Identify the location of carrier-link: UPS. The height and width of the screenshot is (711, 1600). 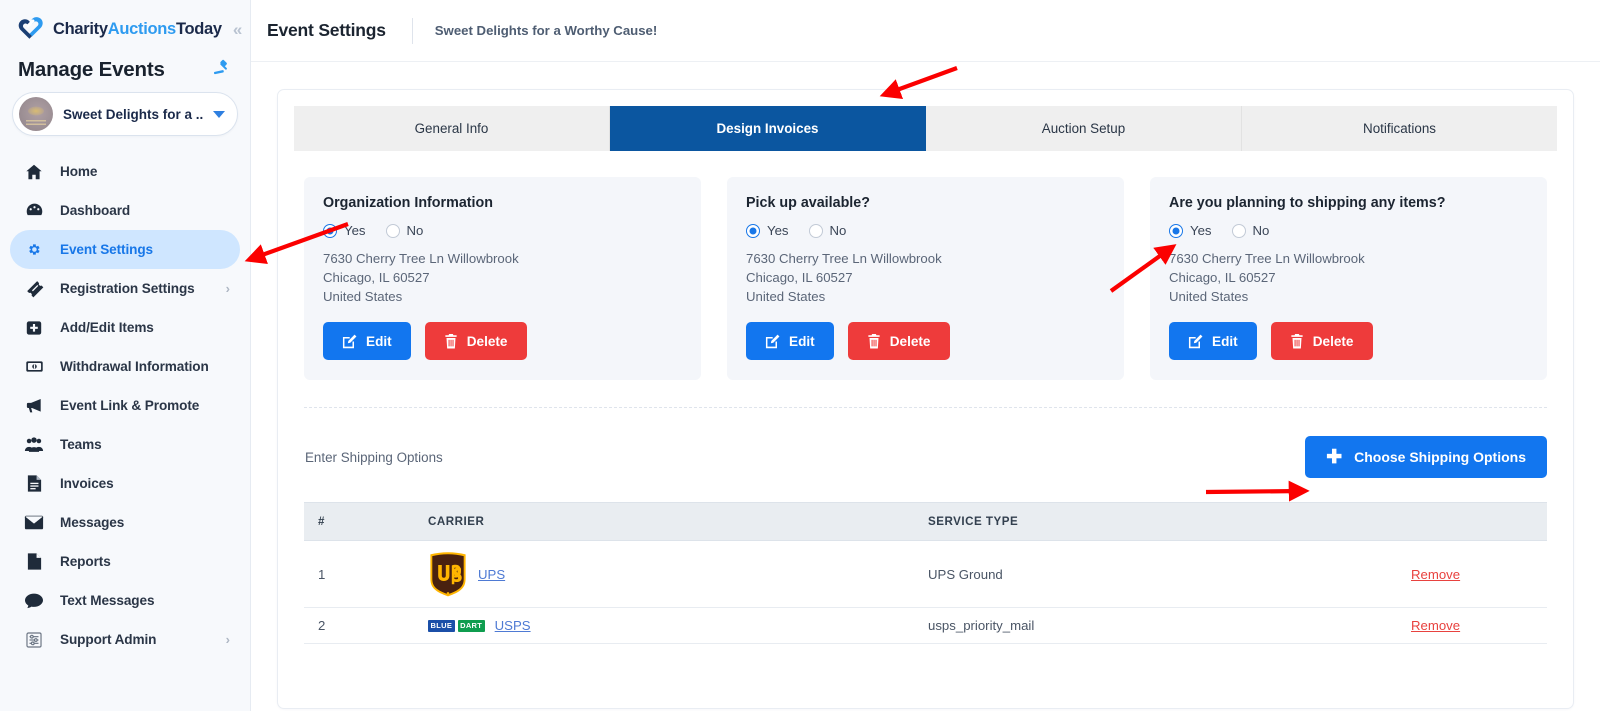
(491, 574).